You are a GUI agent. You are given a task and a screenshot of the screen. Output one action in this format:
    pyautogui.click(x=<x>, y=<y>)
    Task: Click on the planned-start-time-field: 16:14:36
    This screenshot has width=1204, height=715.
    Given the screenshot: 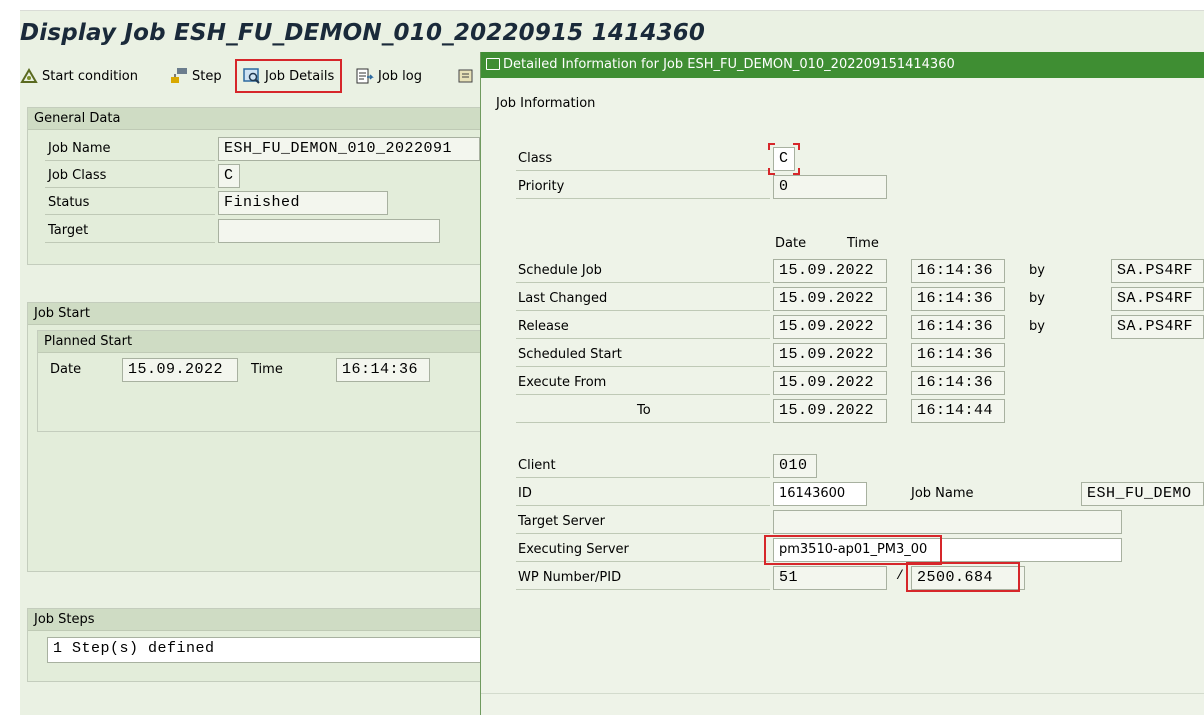 What is the action you would take?
    pyautogui.click(x=383, y=370)
    